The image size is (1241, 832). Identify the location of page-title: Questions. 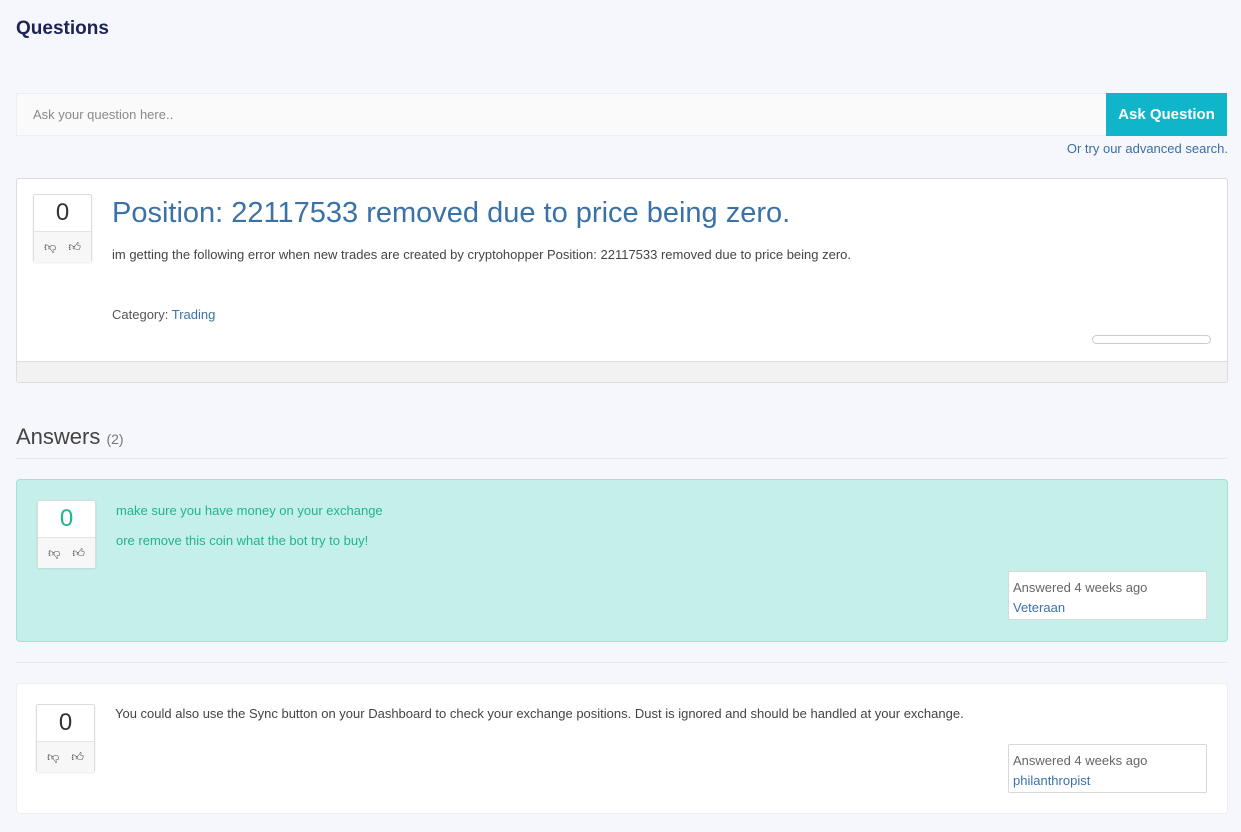
(62, 28).